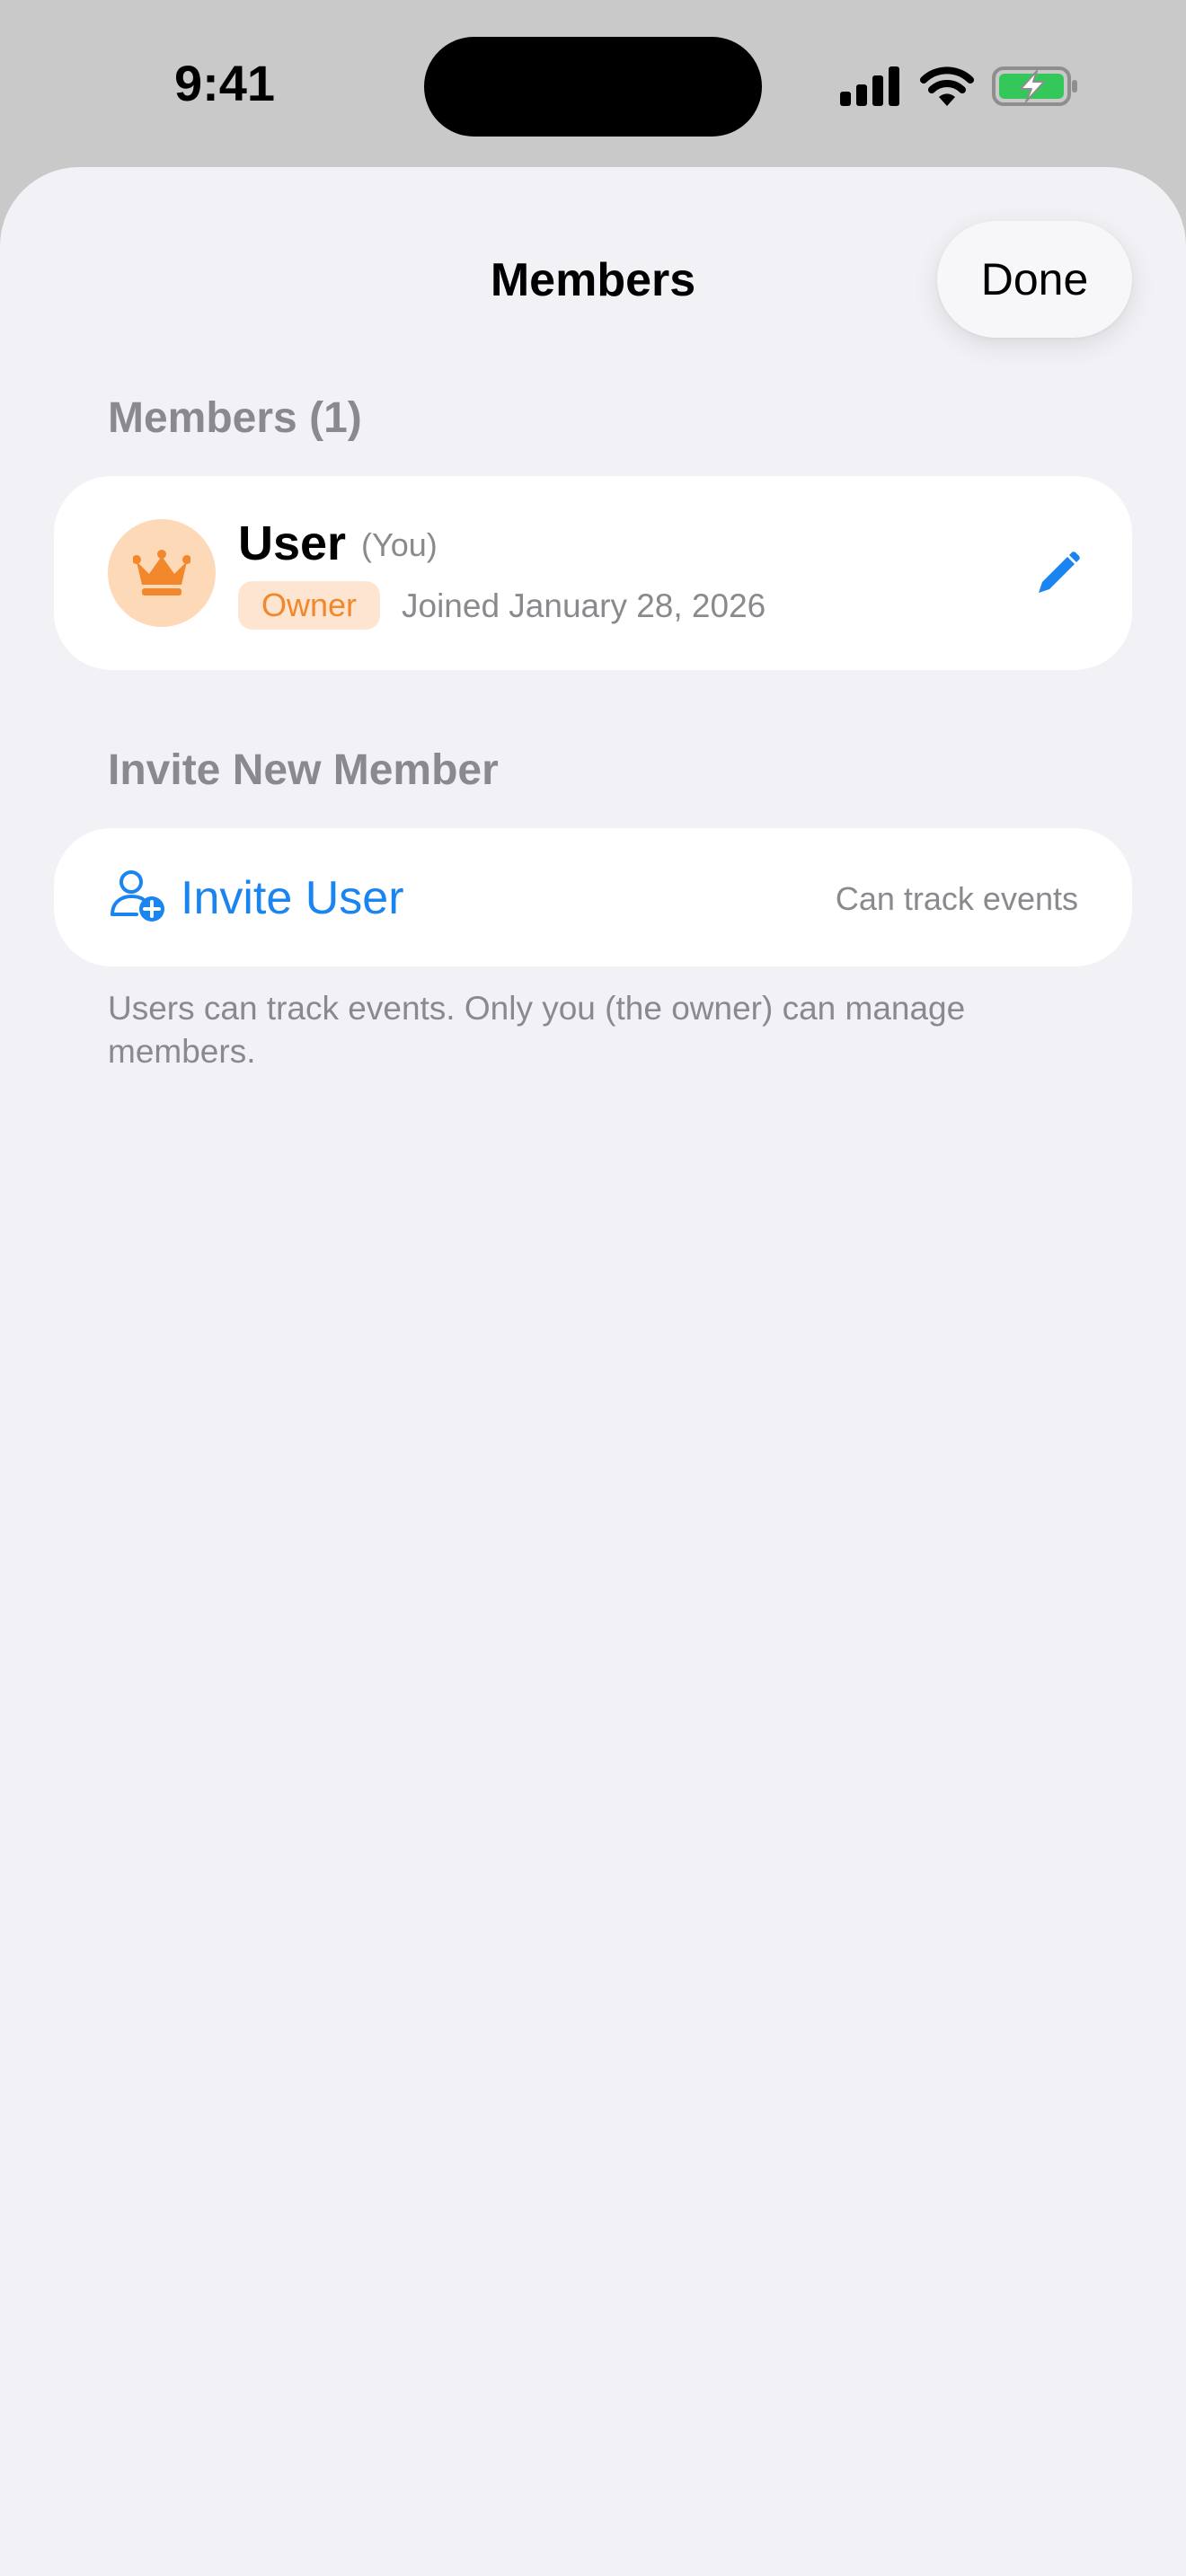  Describe the element at coordinates (309, 605) in the screenshot. I see `role-badge: Owner` at that location.